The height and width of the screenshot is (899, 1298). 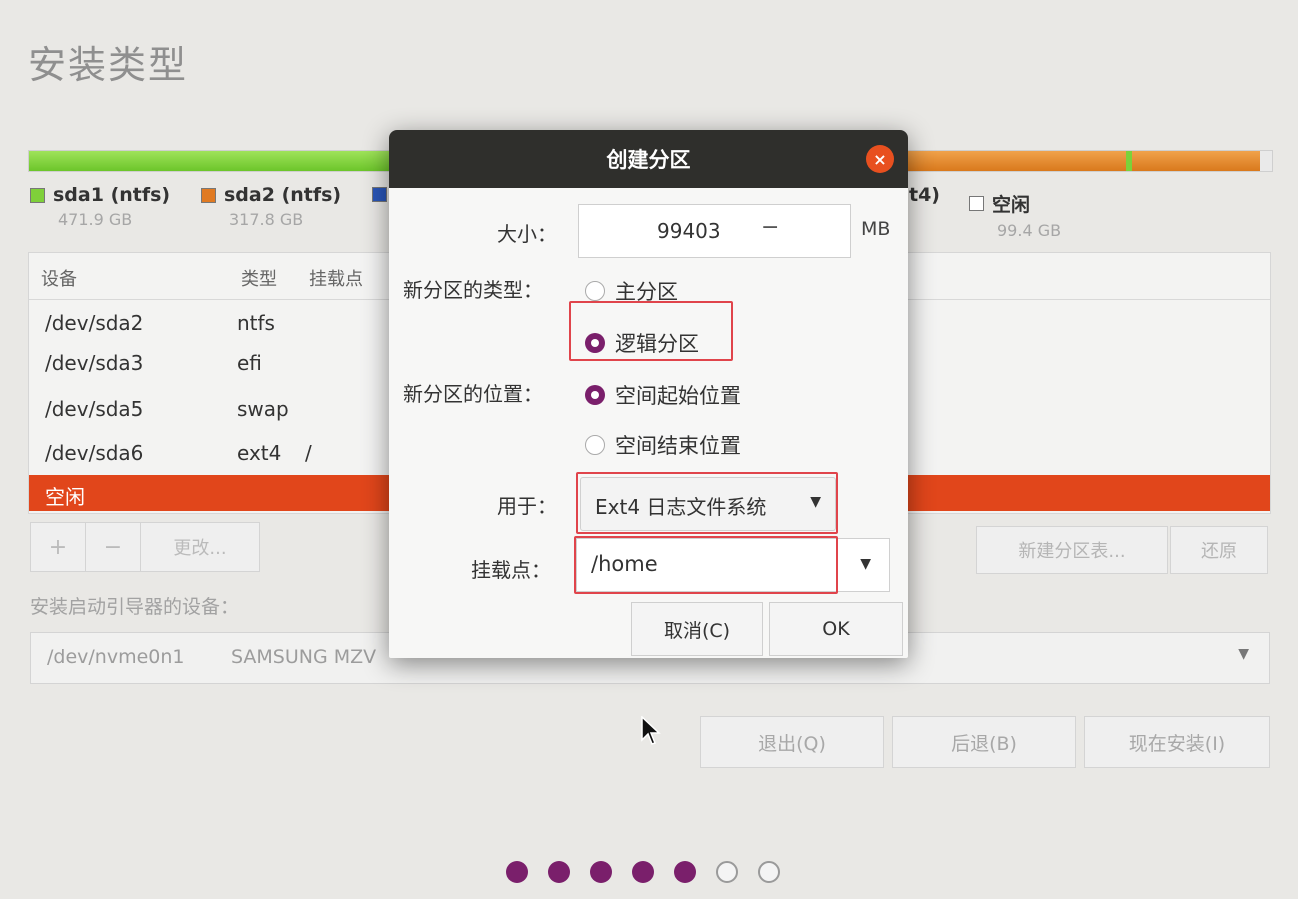 I want to click on row-device: /dev/sda5, so click(x=94, y=409).